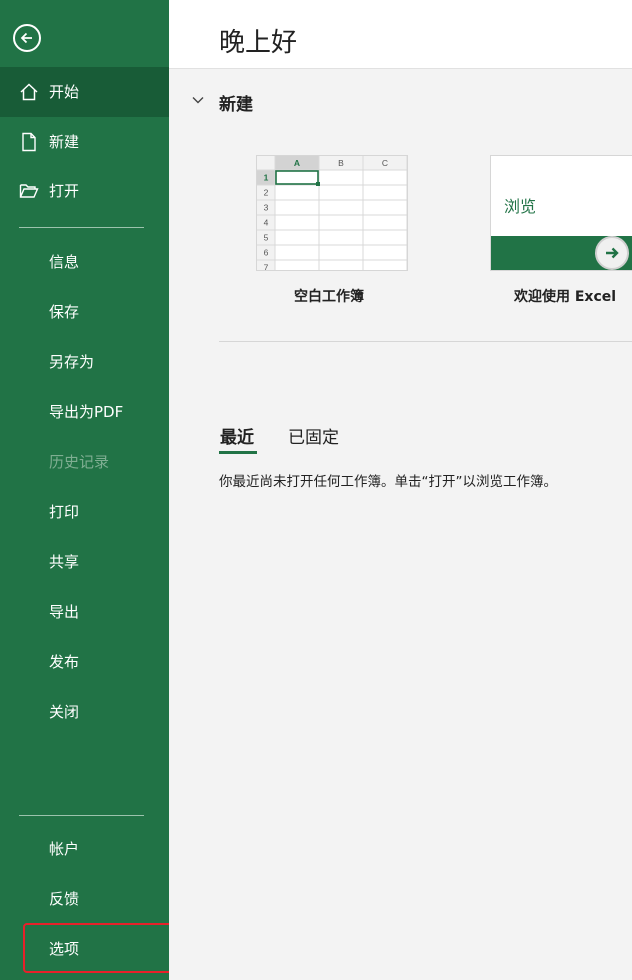  I want to click on back-arrow-icon, so click(26, 38).